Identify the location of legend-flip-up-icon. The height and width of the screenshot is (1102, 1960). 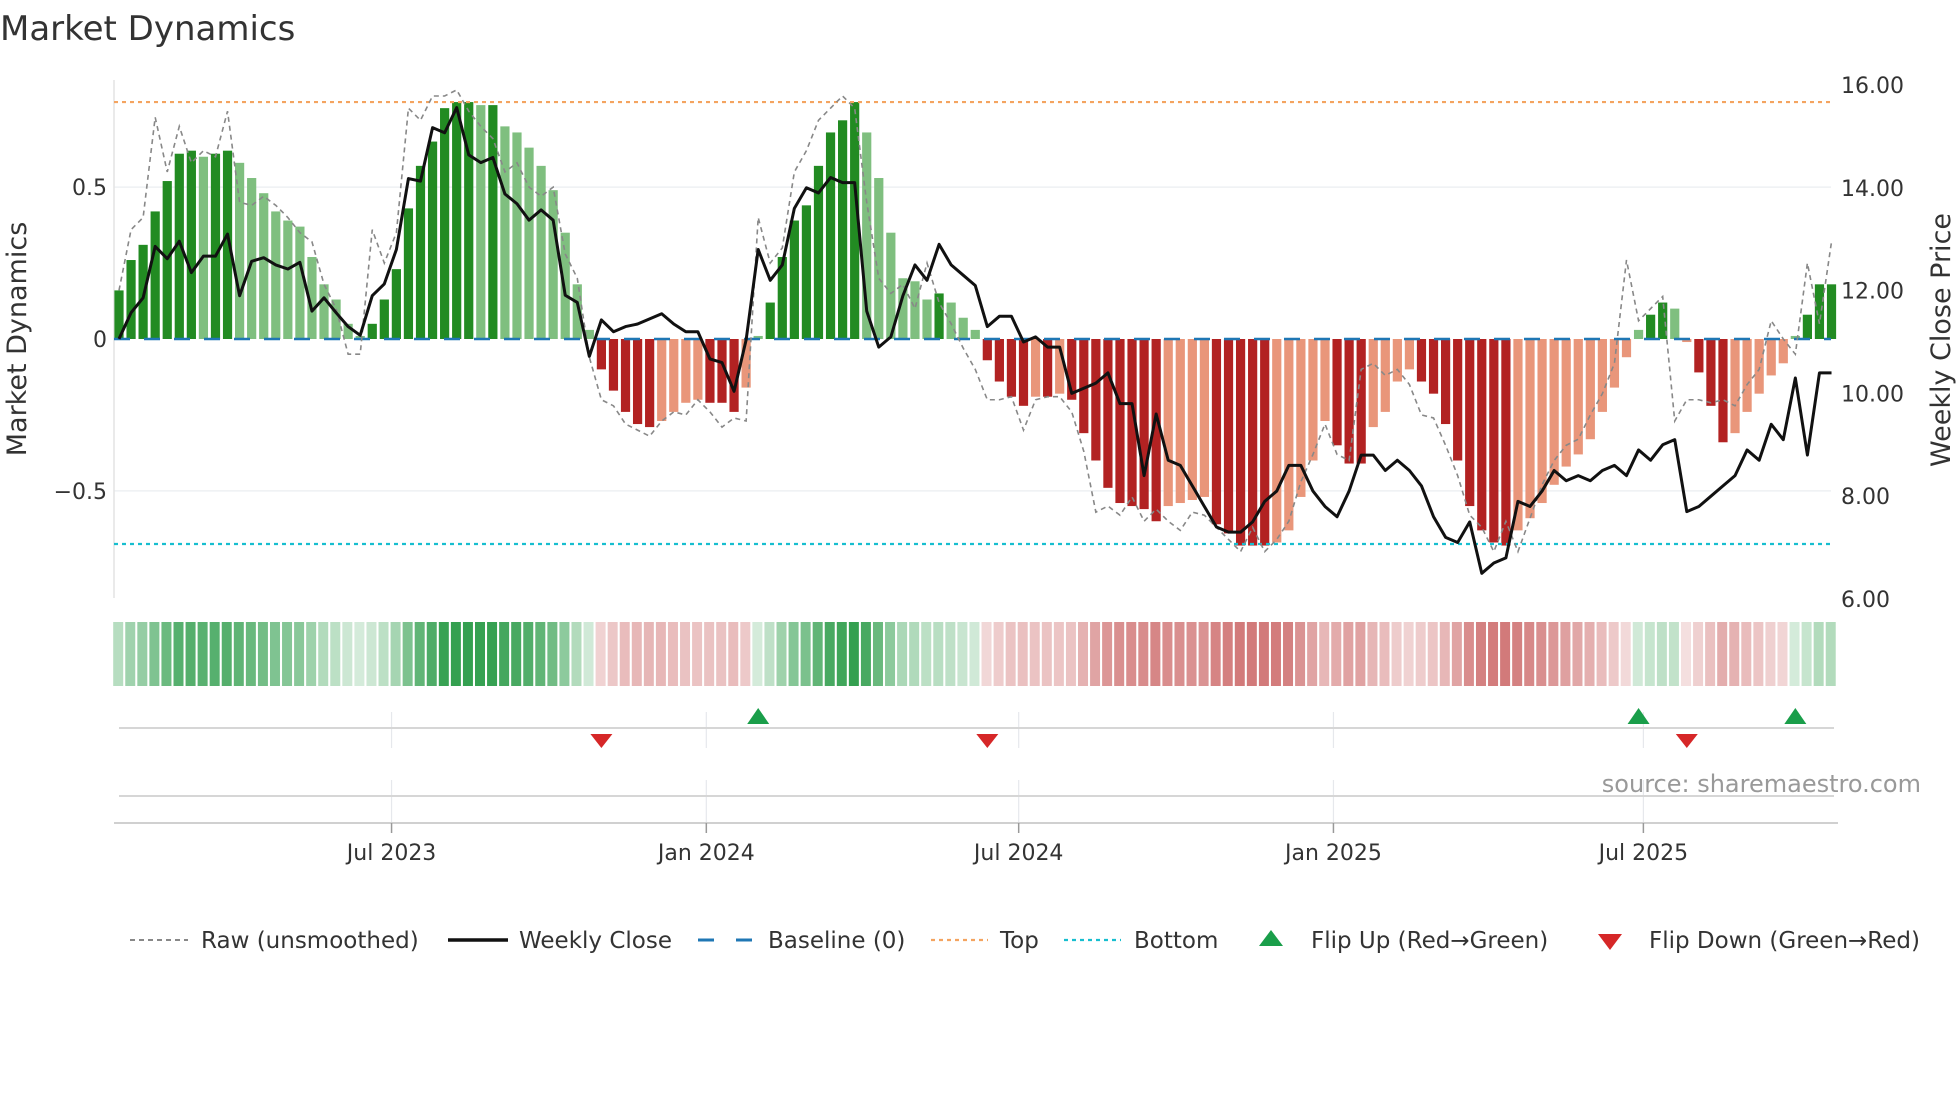
(1271, 938).